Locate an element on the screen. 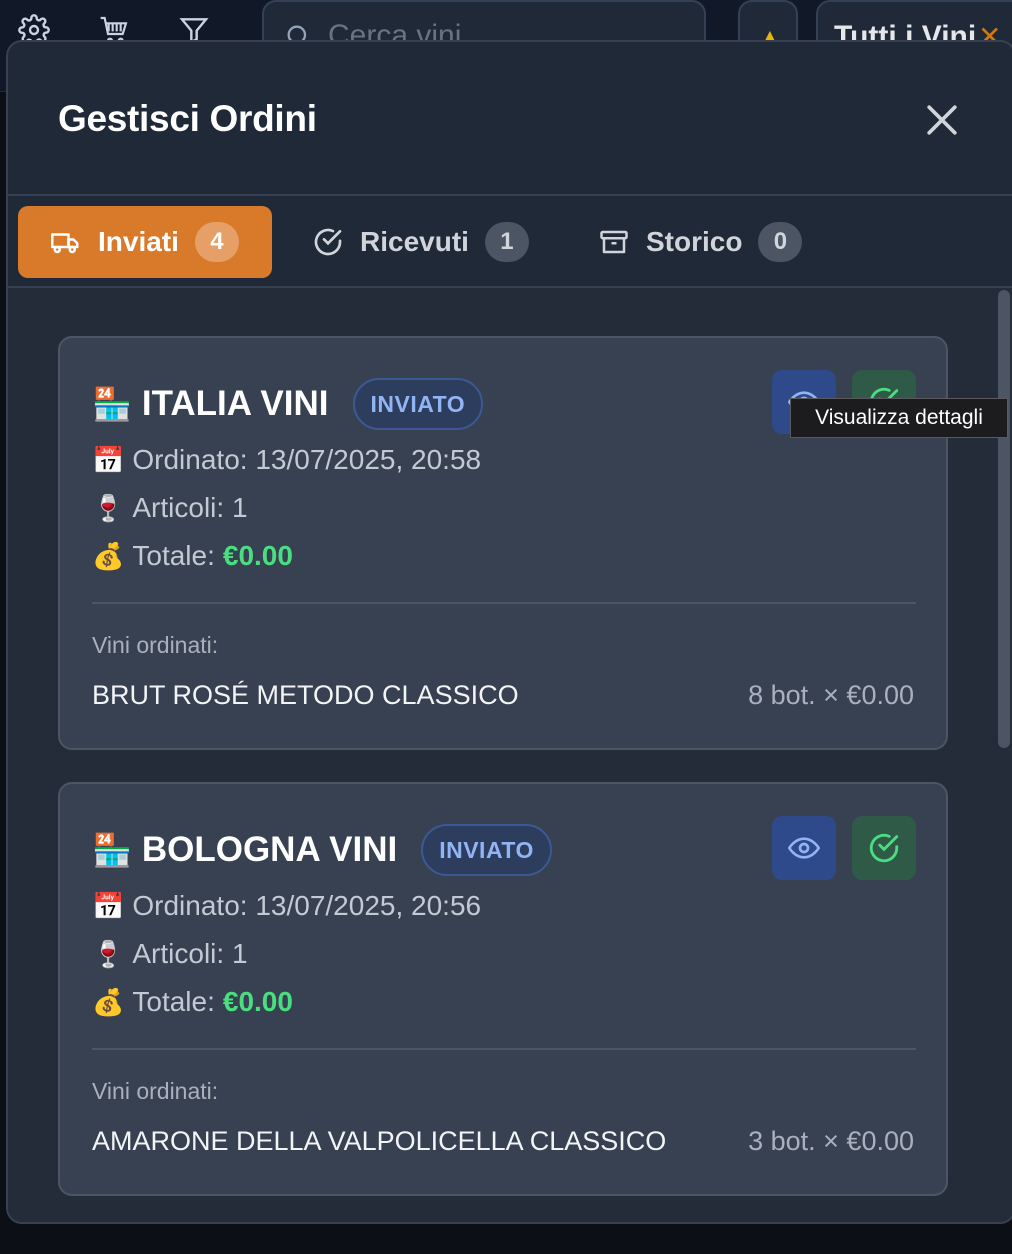  supplier-name: ITALIA VINI is located at coordinates (235, 403).